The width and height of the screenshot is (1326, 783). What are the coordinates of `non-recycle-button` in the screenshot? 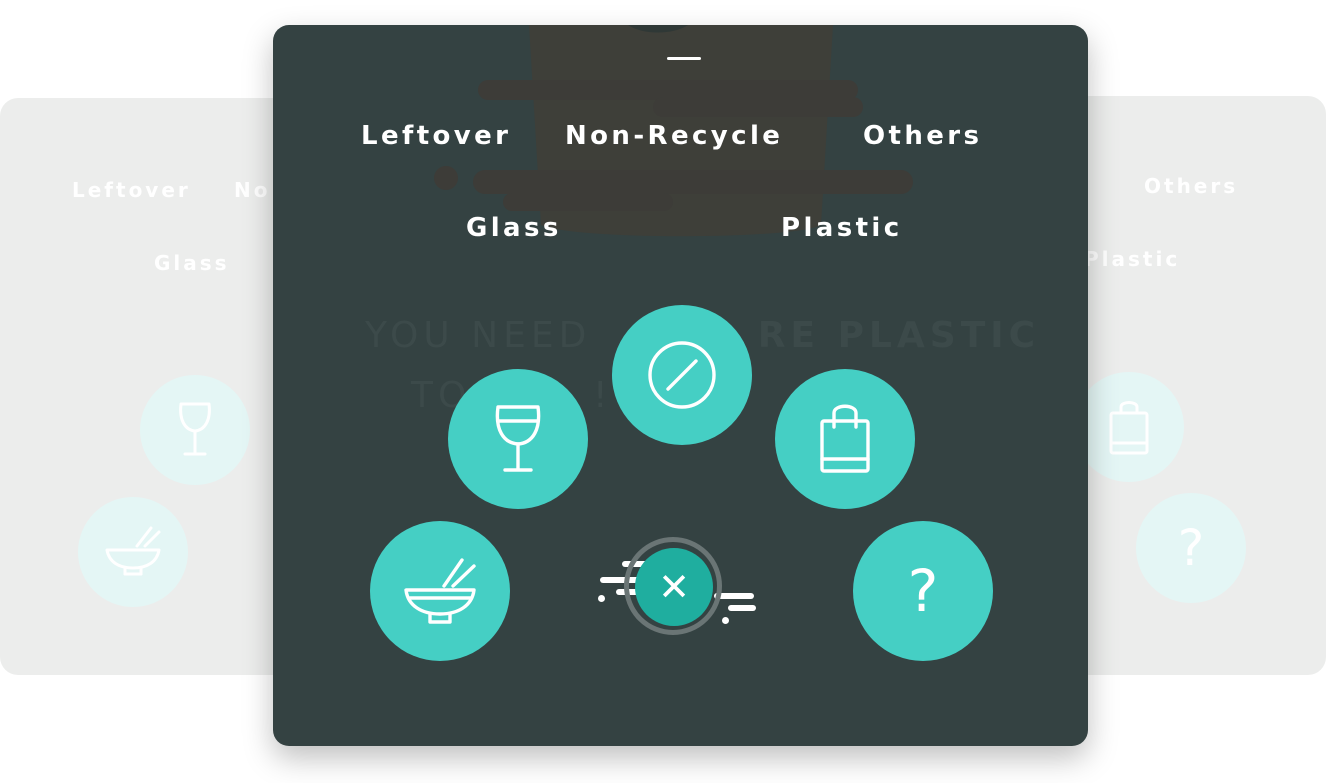 It's located at (682, 375).